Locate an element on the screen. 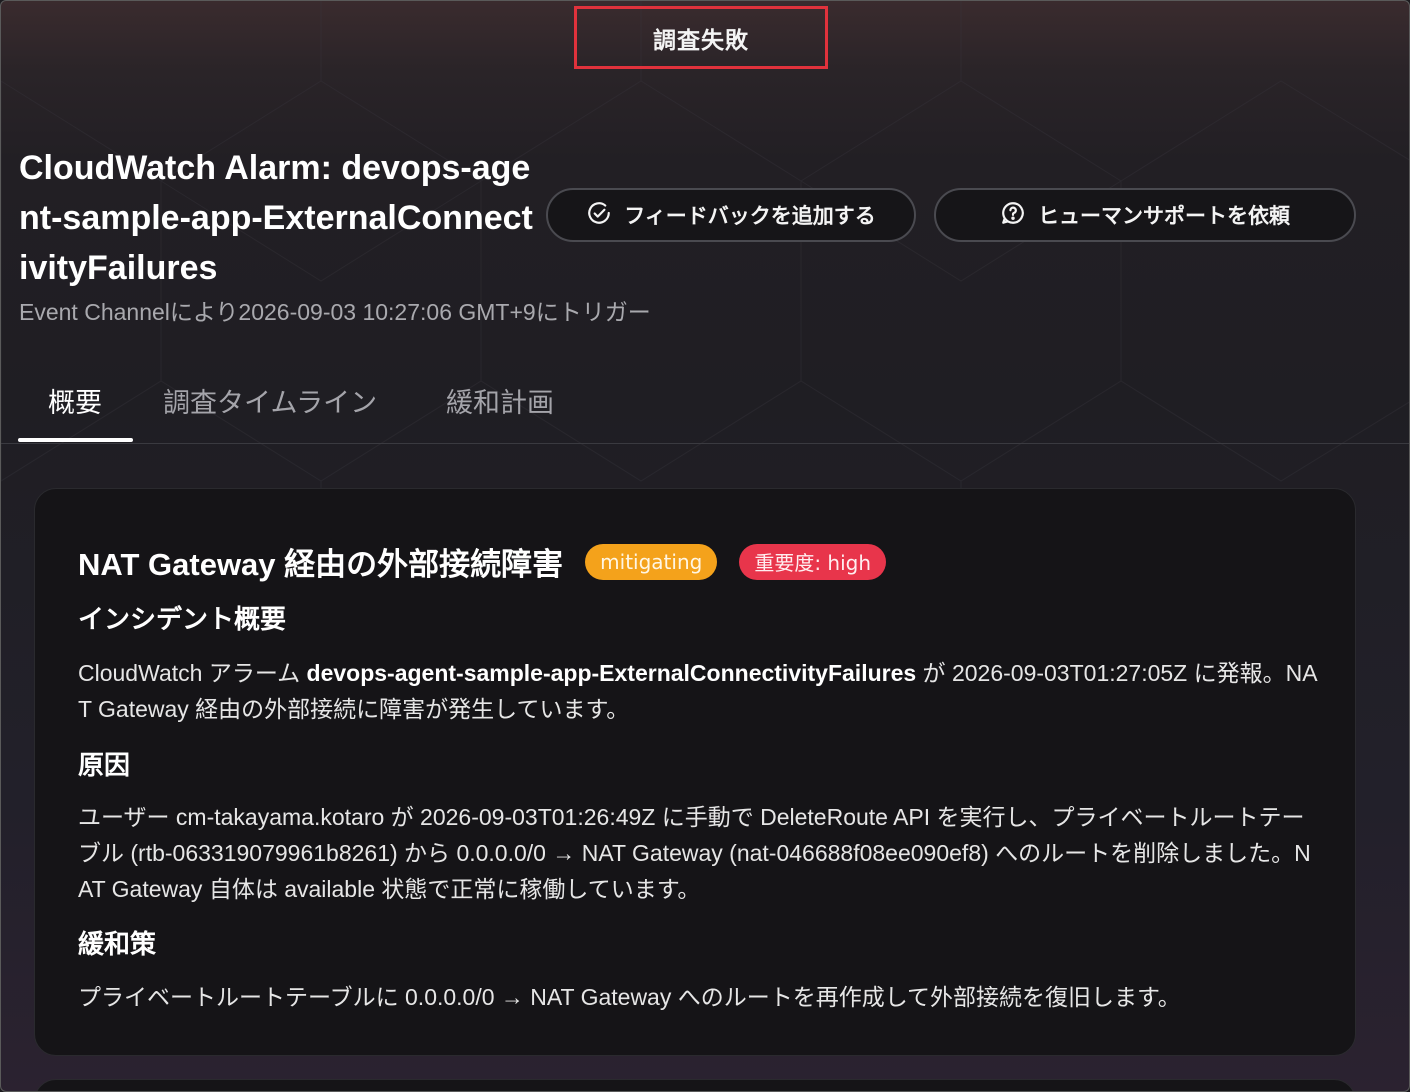 This screenshot has width=1410, height=1092. request-human-support-button: ヒューマンサポートを依頼 is located at coordinates (1145, 215).